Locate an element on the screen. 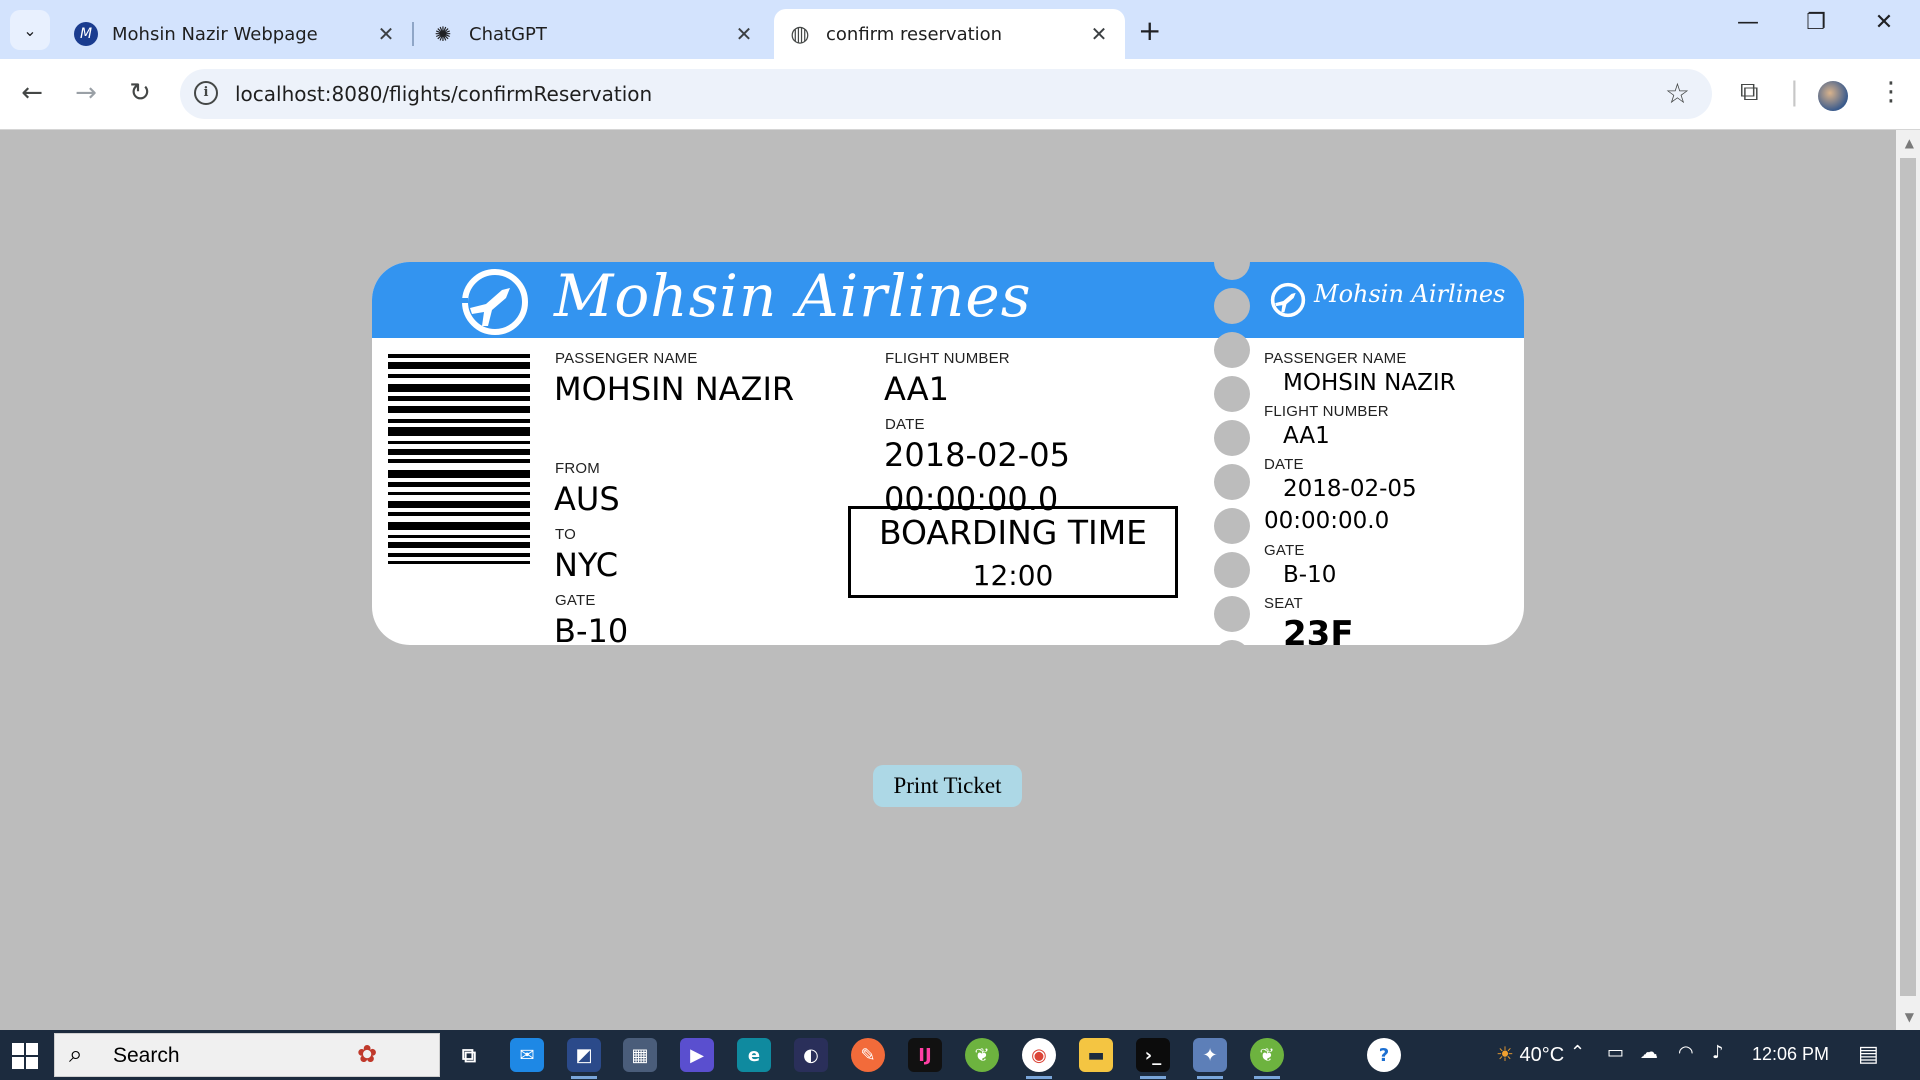  onedrive-icon: ☁ is located at coordinates (1649, 1052).